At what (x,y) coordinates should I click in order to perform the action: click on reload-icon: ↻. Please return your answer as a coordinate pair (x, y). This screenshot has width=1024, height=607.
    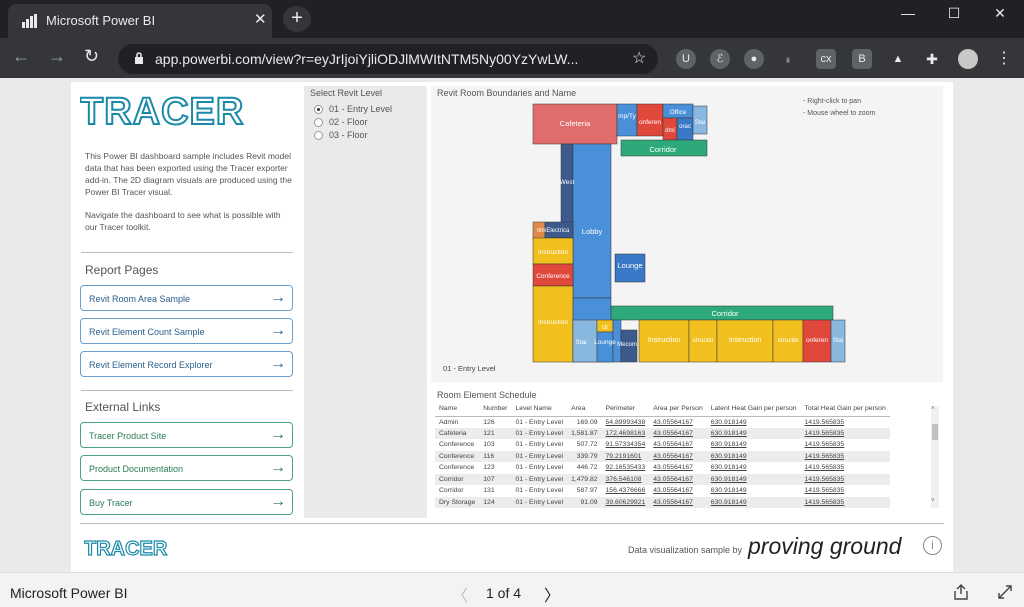
    Looking at the image, I should click on (91, 56).